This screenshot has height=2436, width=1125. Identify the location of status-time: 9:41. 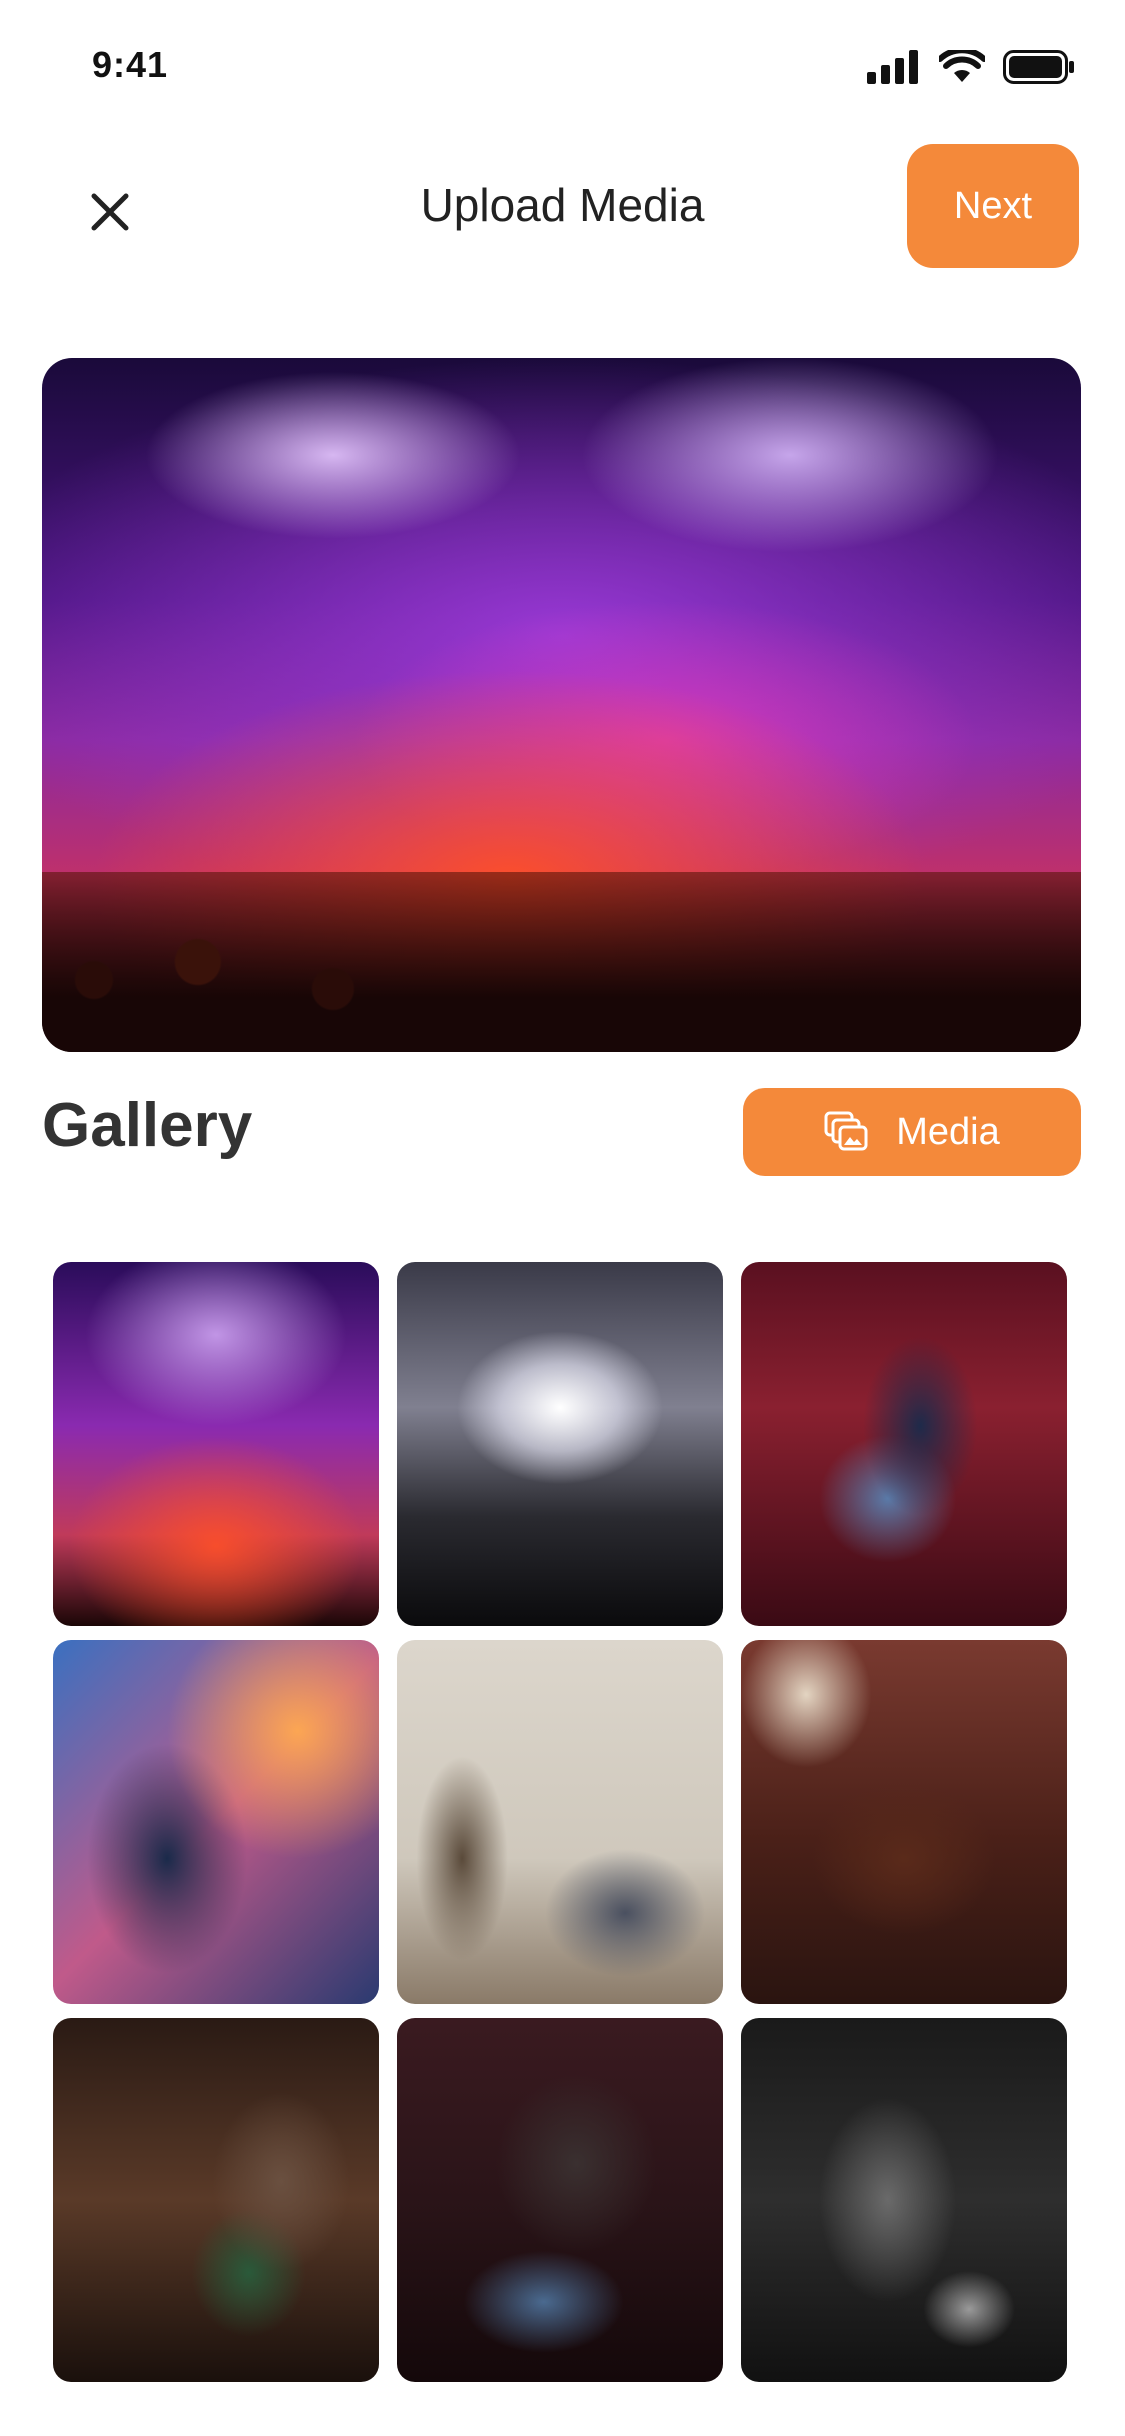
(130, 64).